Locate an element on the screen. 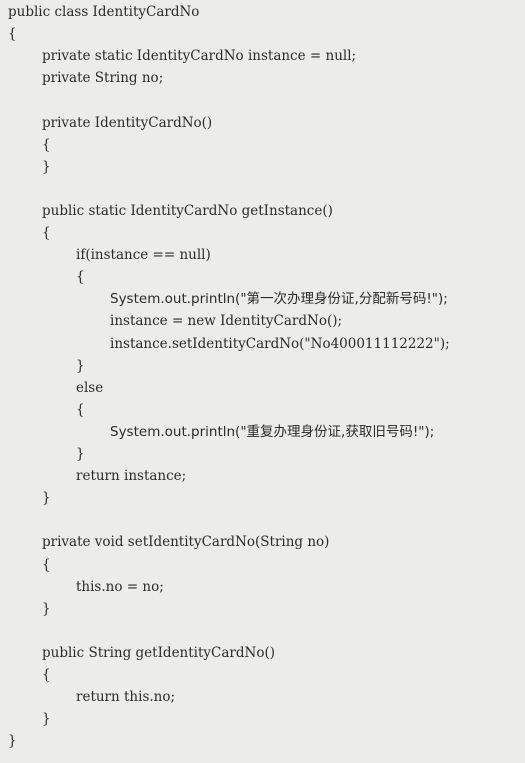 This screenshot has height=763, width=525. code-line: System.out.println("第一次办理身份证,分配新号码!"); is located at coordinates (279, 299).